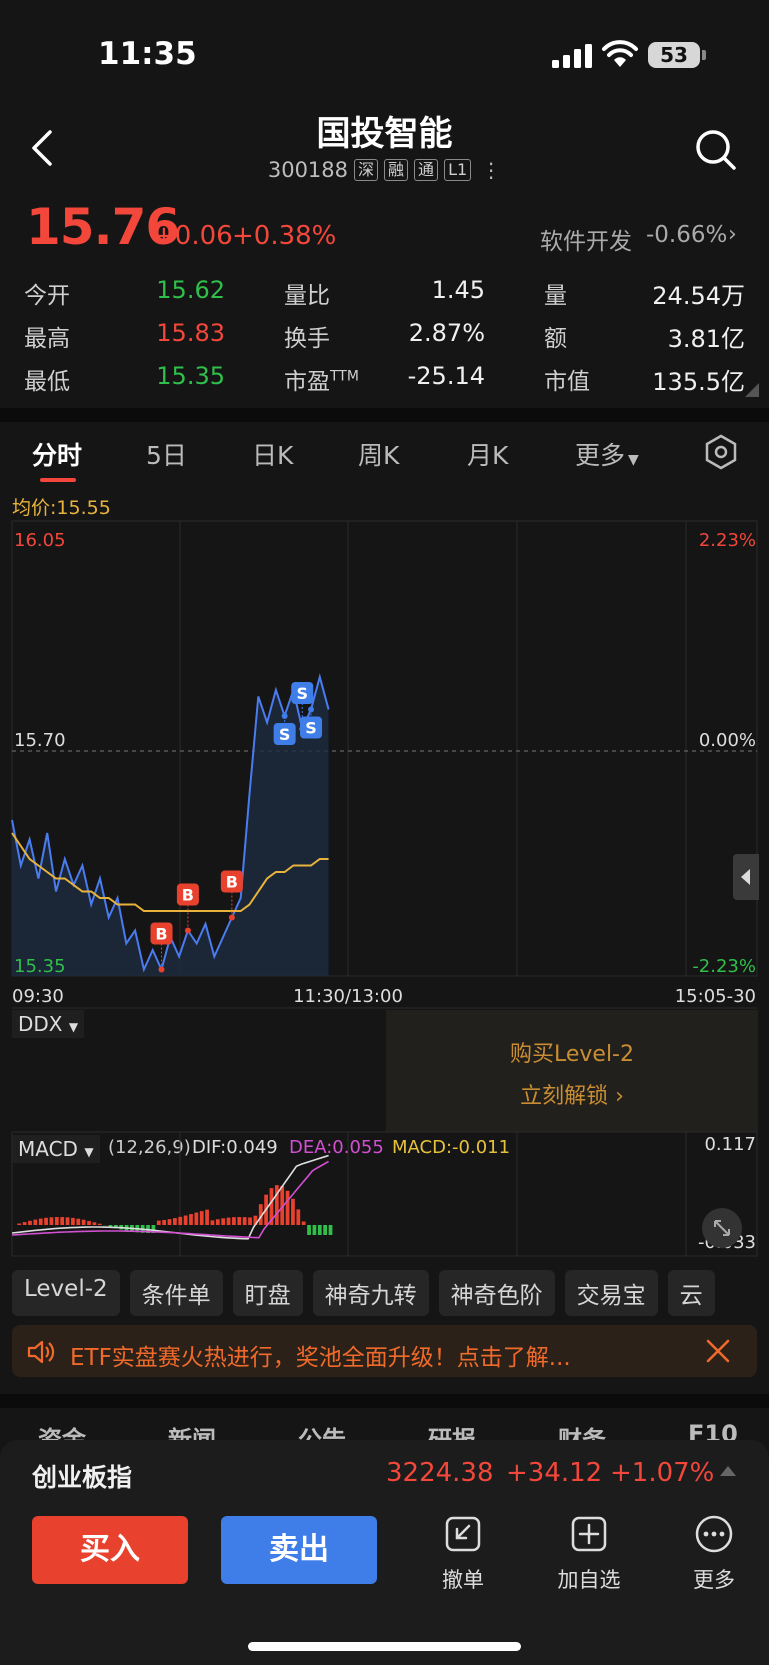 The width and height of the screenshot is (769, 1665). Describe the element at coordinates (384, 1194) in the screenshot. I see `macd-chart: 0.117 -0.033` at that location.